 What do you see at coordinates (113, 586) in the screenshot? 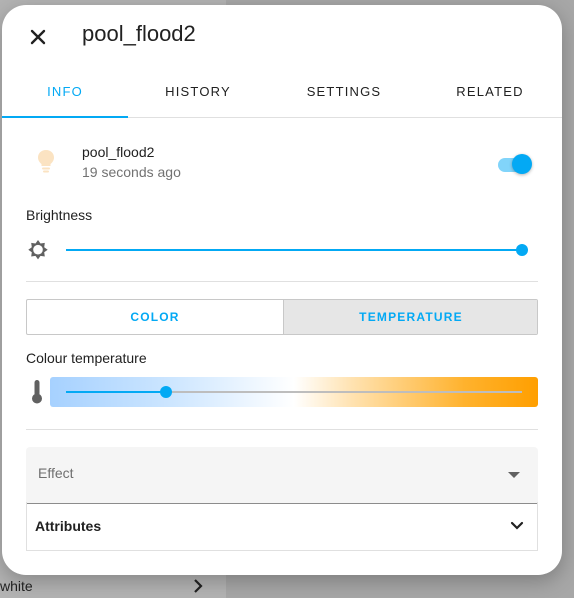
I see `background-list-item: white` at bounding box center [113, 586].